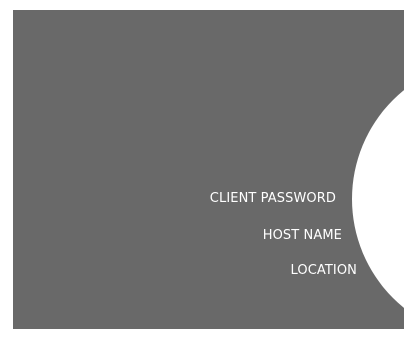 The width and height of the screenshot is (404, 340). What do you see at coordinates (323, 271) in the screenshot?
I see `menu-item-location: LOCATION` at bounding box center [323, 271].